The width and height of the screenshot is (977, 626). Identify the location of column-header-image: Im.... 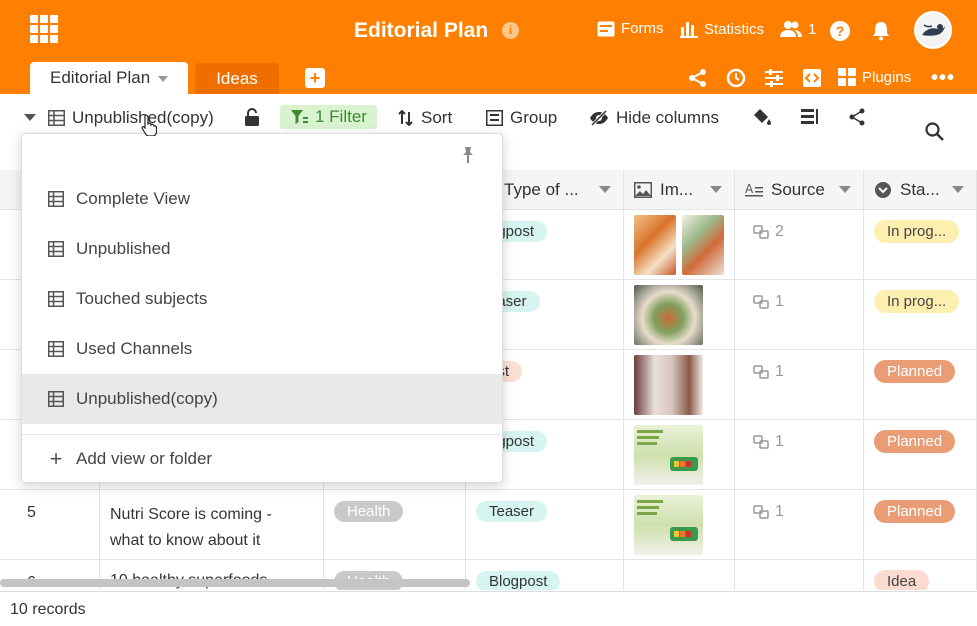
(679, 190).